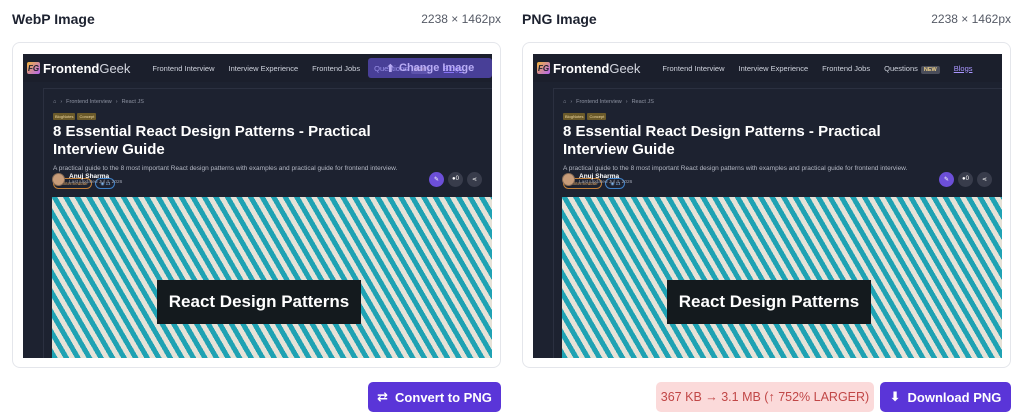  Describe the element at coordinates (765, 397) in the screenshot. I see `size-comparison-badge: 367 KB → 3.1 MB (↑ 752% LARGER)` at that location.